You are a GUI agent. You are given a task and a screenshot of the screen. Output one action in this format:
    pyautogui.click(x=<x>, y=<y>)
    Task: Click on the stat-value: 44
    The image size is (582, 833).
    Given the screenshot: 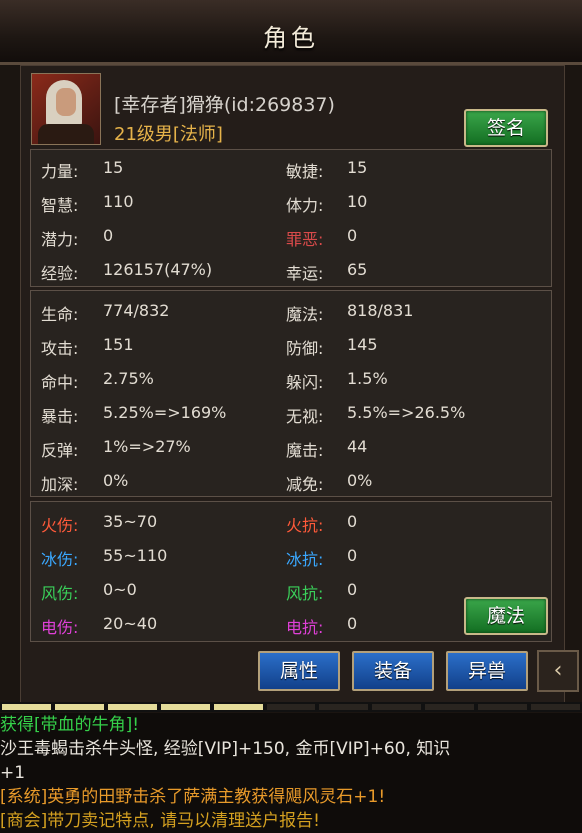 What is the action you would take?
    pyautogui.click(x=357, y=446)
    